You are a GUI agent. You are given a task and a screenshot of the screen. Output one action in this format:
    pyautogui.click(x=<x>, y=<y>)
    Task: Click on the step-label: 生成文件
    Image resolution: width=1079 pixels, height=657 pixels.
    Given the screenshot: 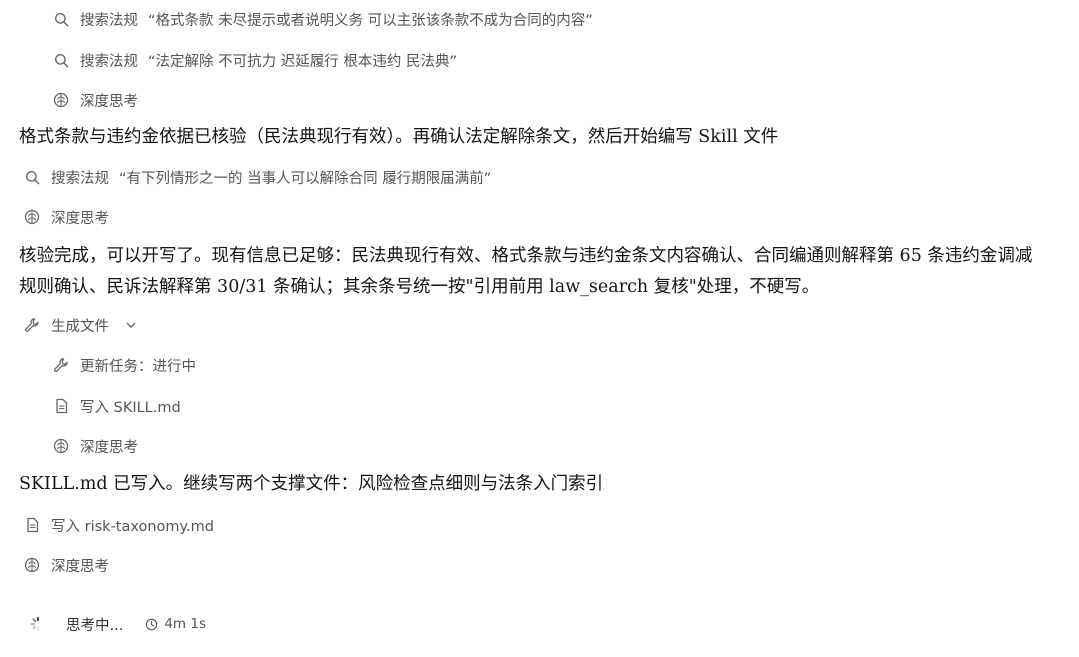 What is the action you would take?
    pyautogui.click(x=80, y=326)
    